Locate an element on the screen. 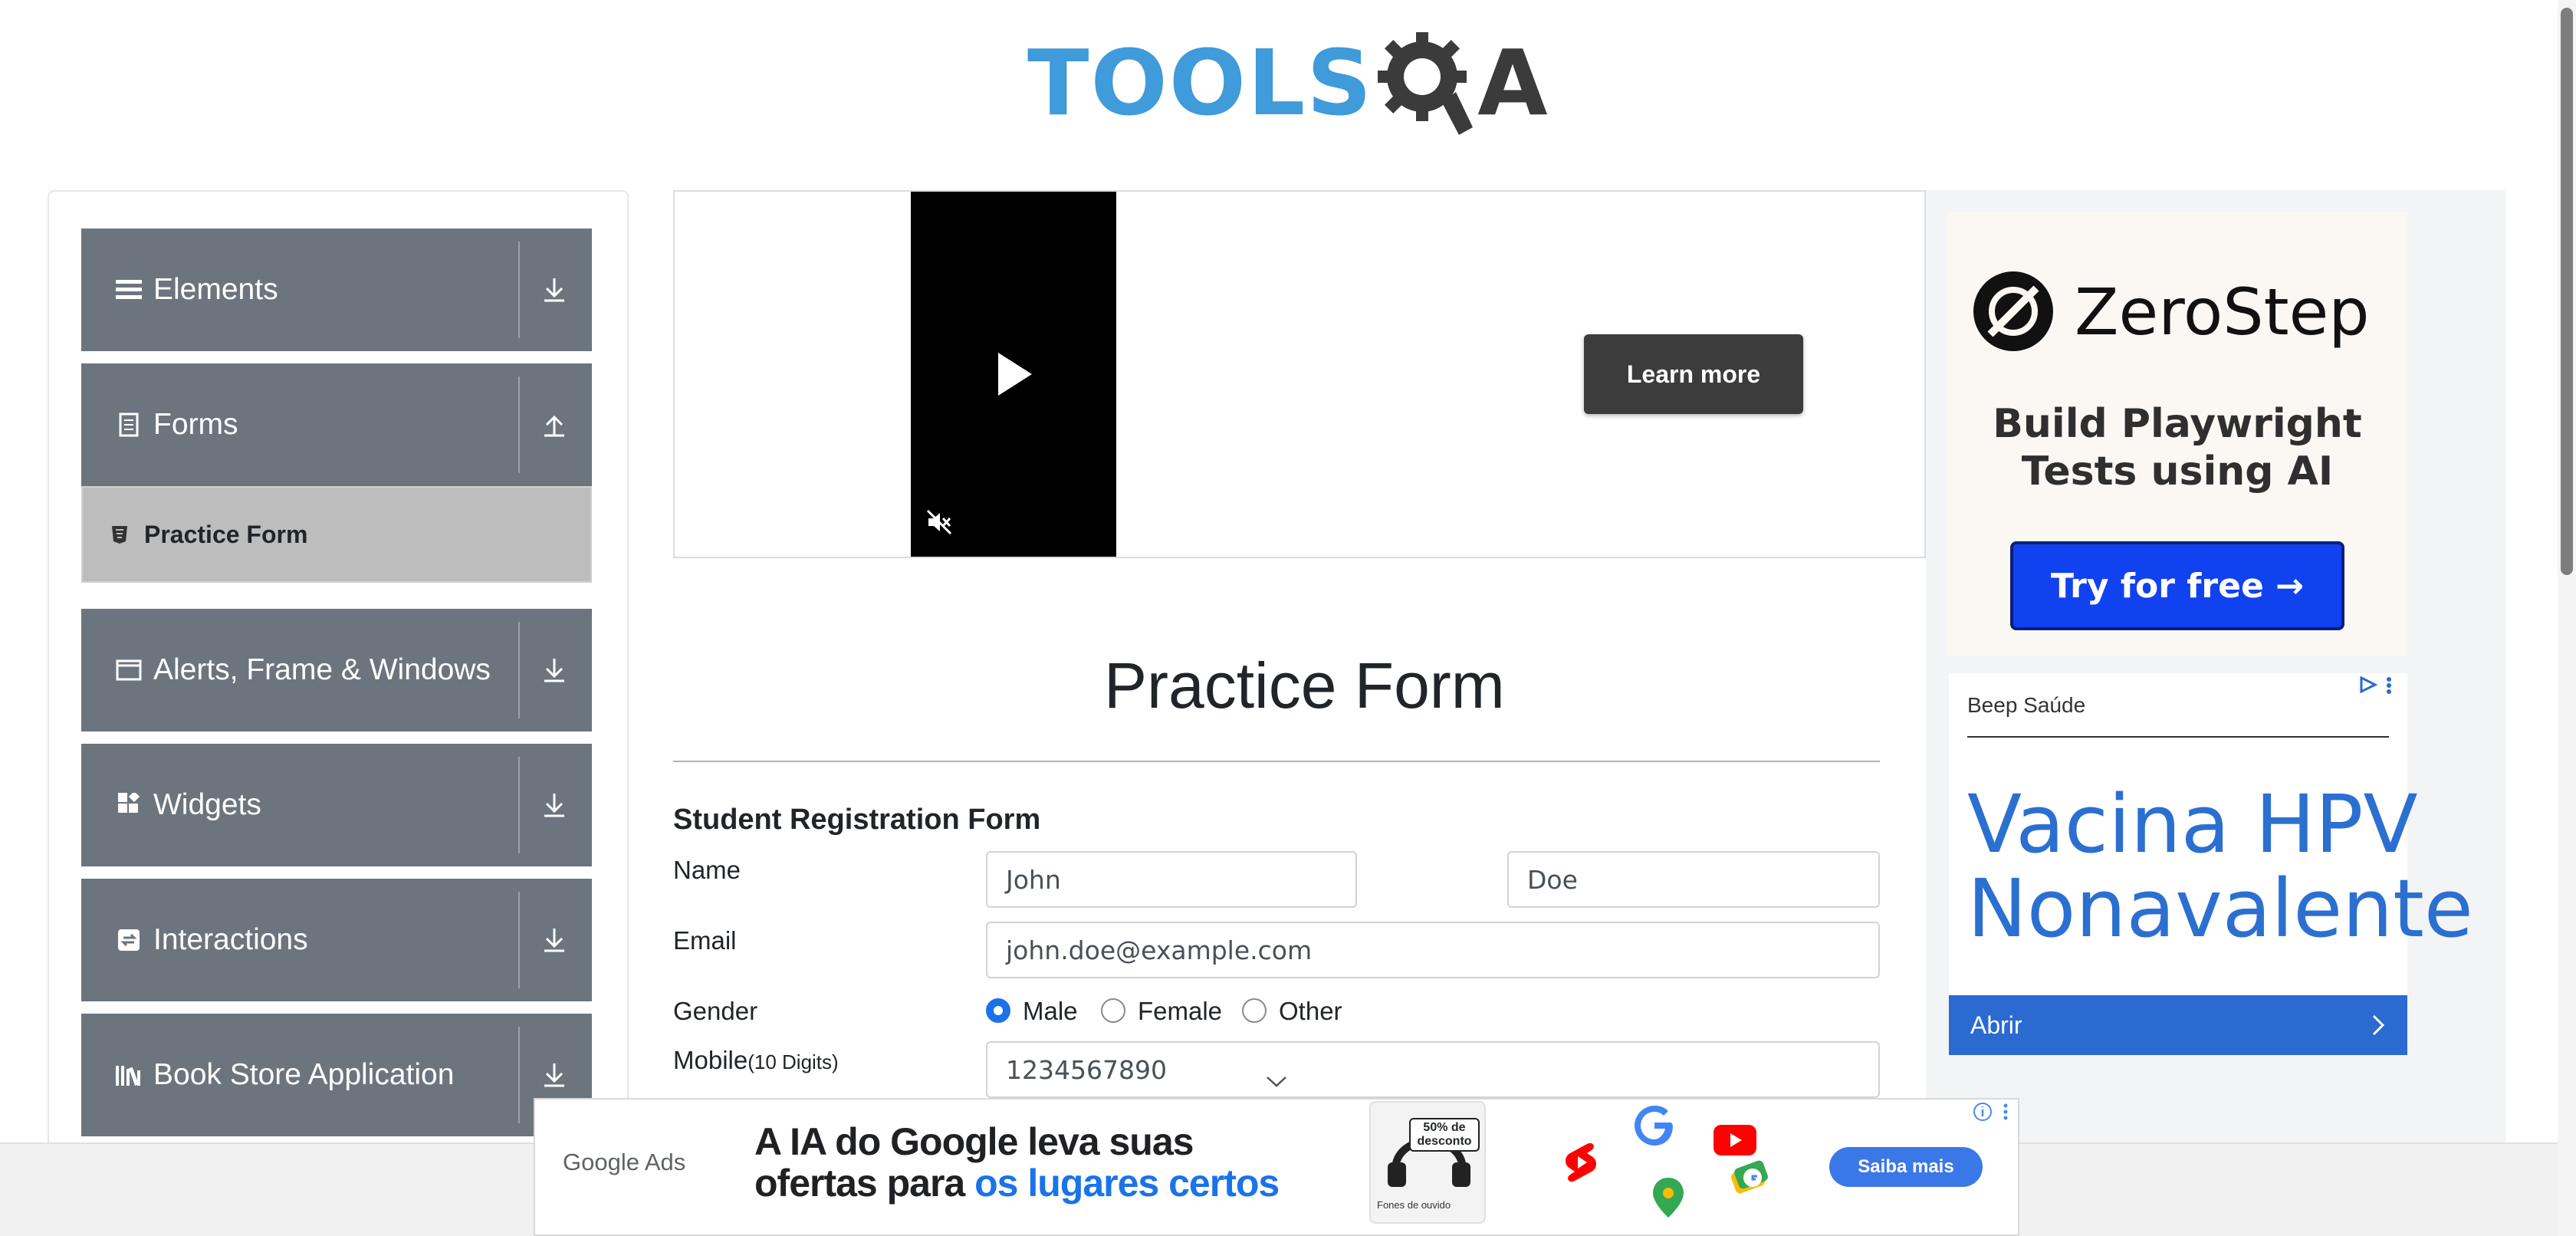 Image resolution: width=2576 pixels, height=1236 pixels. books-icon is located at coordinates (128, 1075).